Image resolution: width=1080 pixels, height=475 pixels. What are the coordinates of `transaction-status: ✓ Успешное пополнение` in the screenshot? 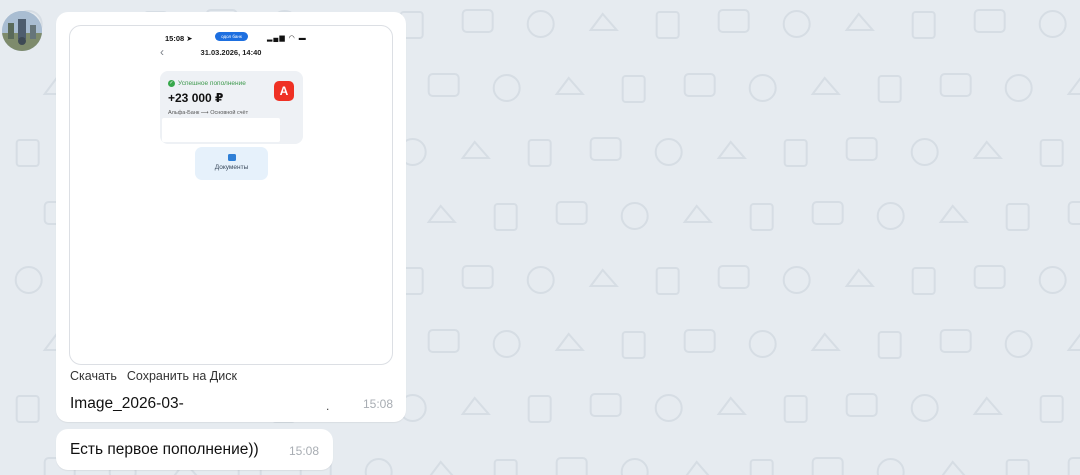 It's located at (207, 83).